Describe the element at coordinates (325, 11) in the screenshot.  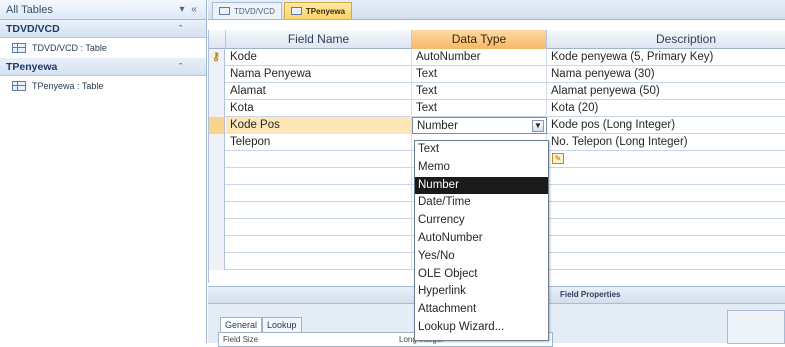
I see `tab-label: TPenyewa` at that location.